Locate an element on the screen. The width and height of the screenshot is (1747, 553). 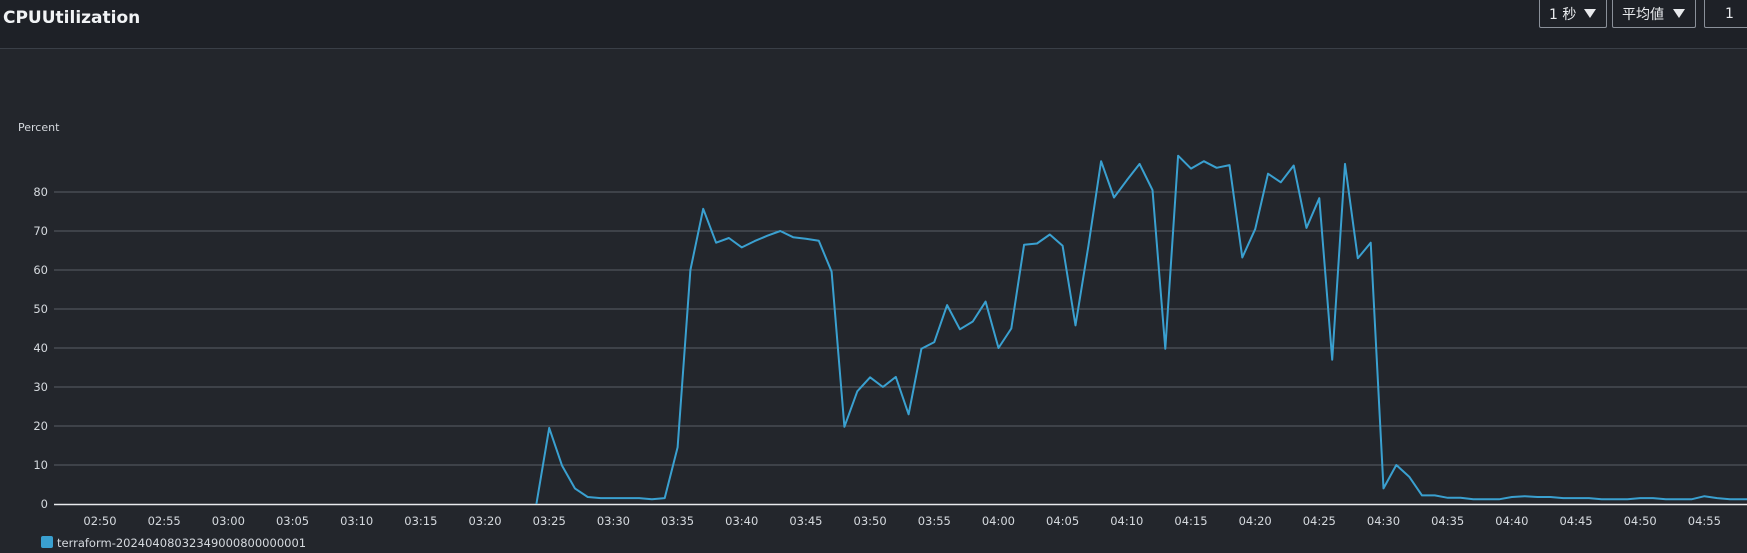
y-tick-labels: 0 10 20 30 40 50 60 70 80 is located at coordinates (40, 348).